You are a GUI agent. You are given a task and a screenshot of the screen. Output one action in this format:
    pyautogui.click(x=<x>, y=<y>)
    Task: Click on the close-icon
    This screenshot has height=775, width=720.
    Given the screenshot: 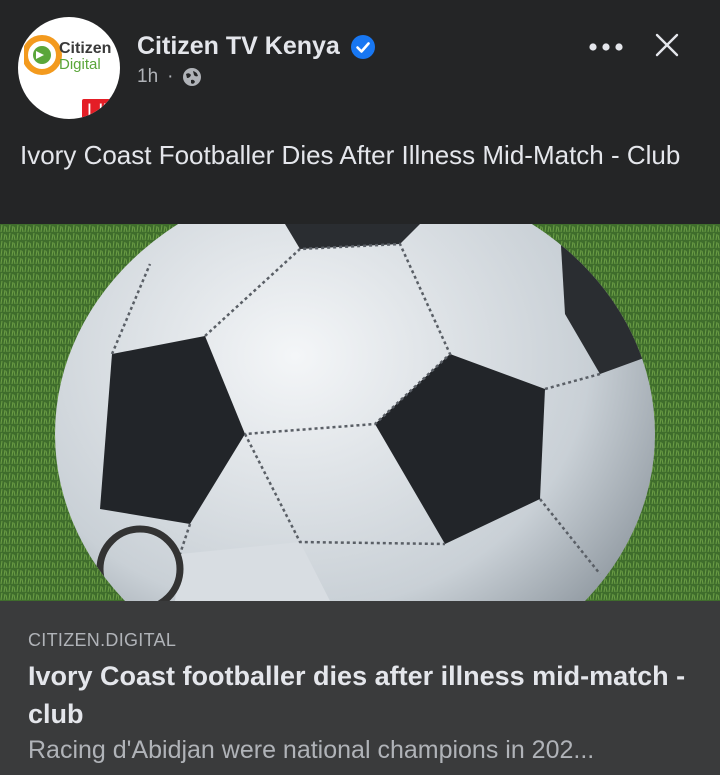 What is the action you would take?
    pyautogui.click(x=667, y=45)
    